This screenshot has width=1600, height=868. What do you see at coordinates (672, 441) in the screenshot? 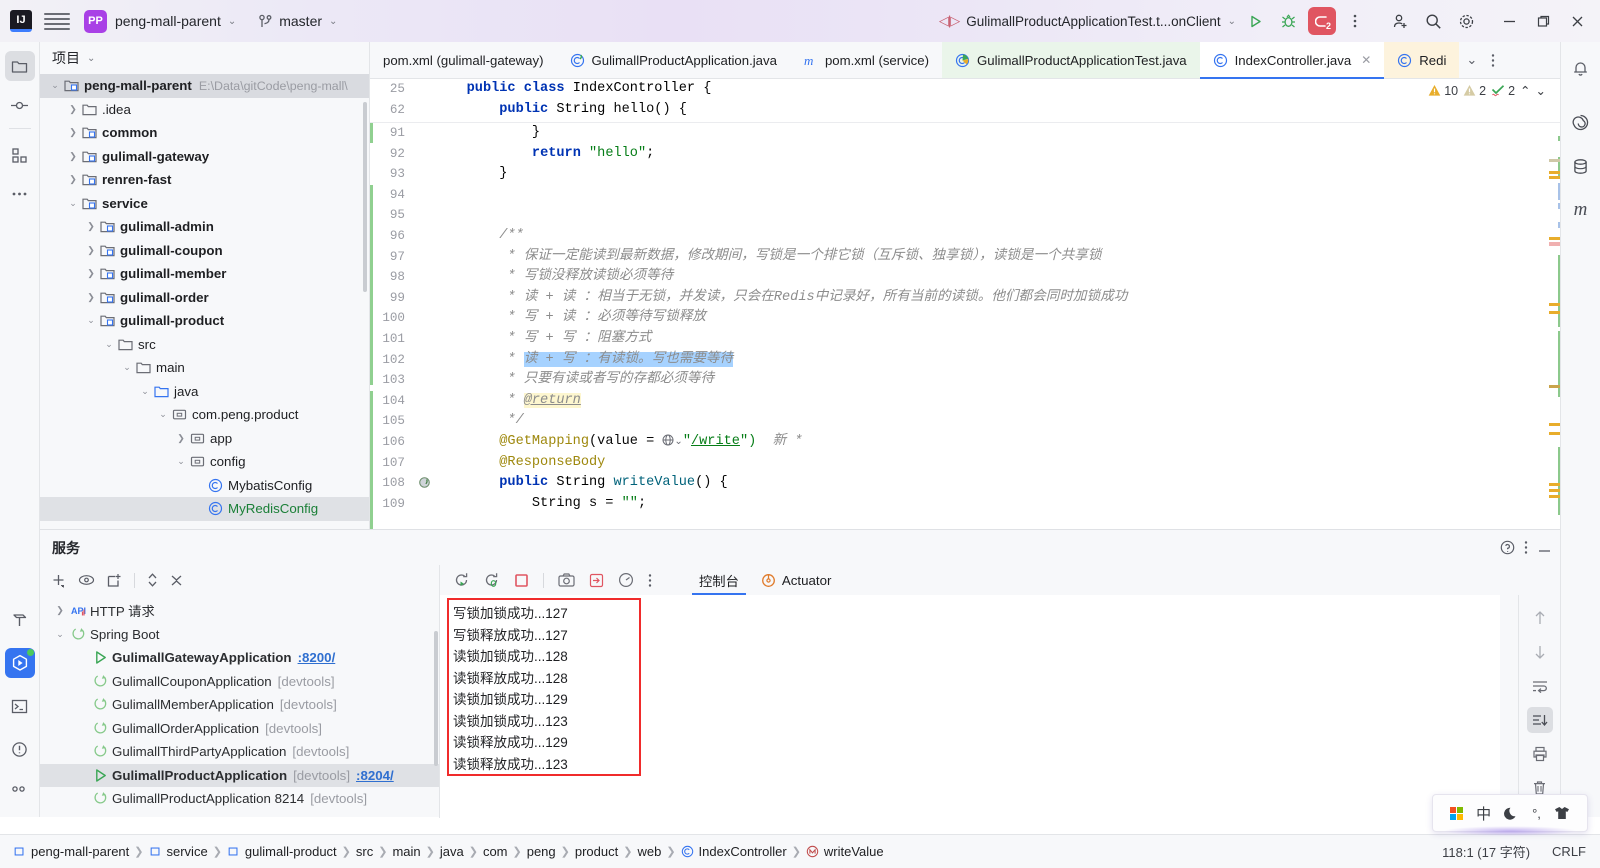
I see `web-reference-icon: ⌄` at bounding box center [672, 441].